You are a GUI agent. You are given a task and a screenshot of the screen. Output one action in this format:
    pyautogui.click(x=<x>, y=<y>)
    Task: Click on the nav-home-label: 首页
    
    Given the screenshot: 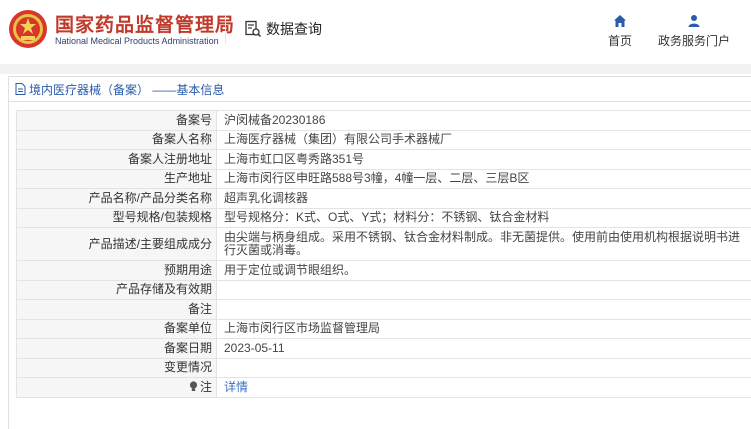 What is the action you would take?
    pyautogui.click(x=619, y=41)
    